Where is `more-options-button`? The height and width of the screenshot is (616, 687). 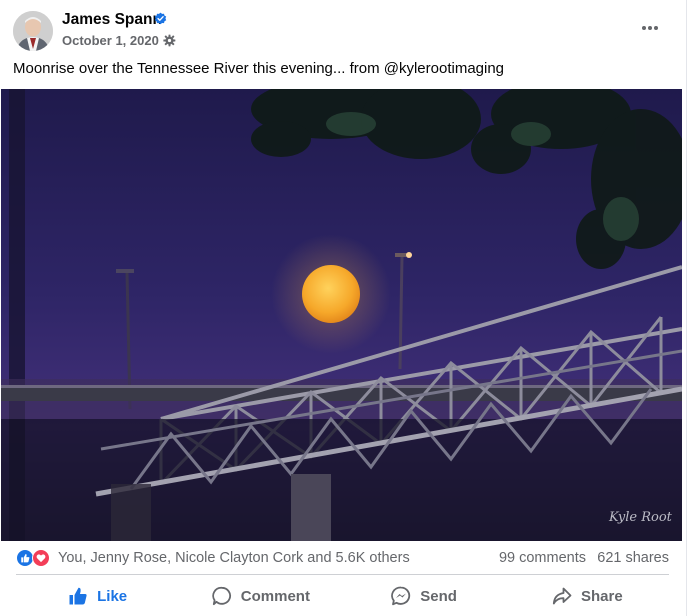 more-options-button is located at coordinates (650, 28).